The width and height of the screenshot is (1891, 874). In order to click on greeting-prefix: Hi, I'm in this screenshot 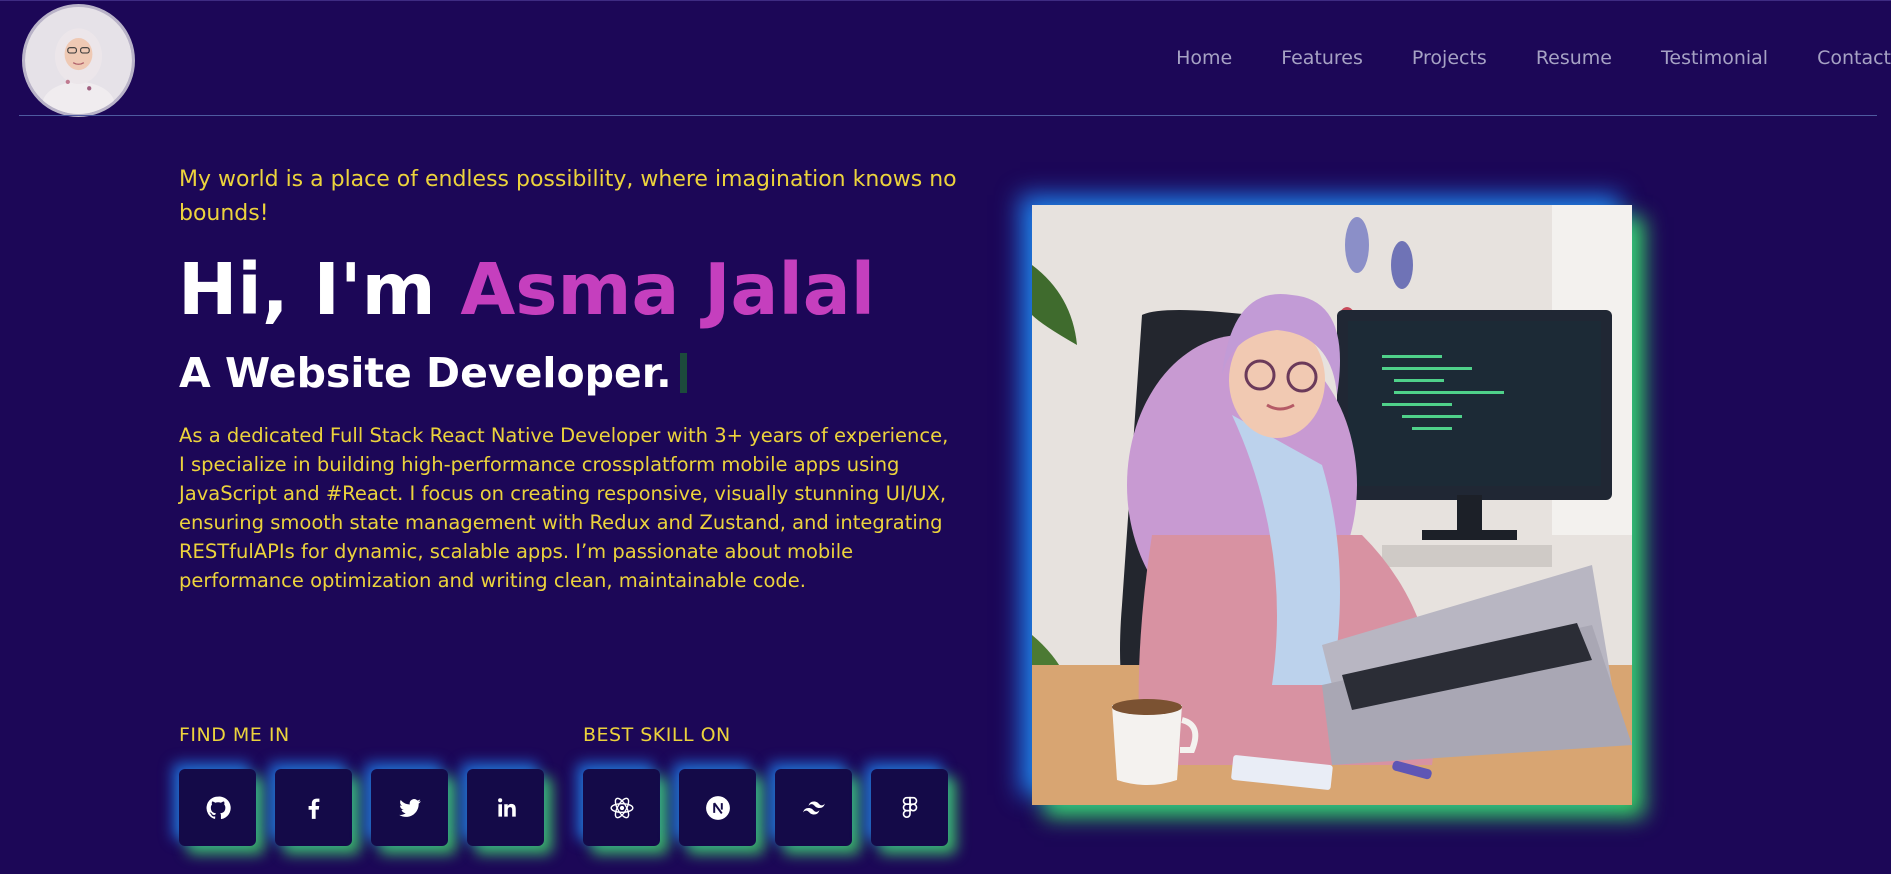, I will do `click(307, 289)`.